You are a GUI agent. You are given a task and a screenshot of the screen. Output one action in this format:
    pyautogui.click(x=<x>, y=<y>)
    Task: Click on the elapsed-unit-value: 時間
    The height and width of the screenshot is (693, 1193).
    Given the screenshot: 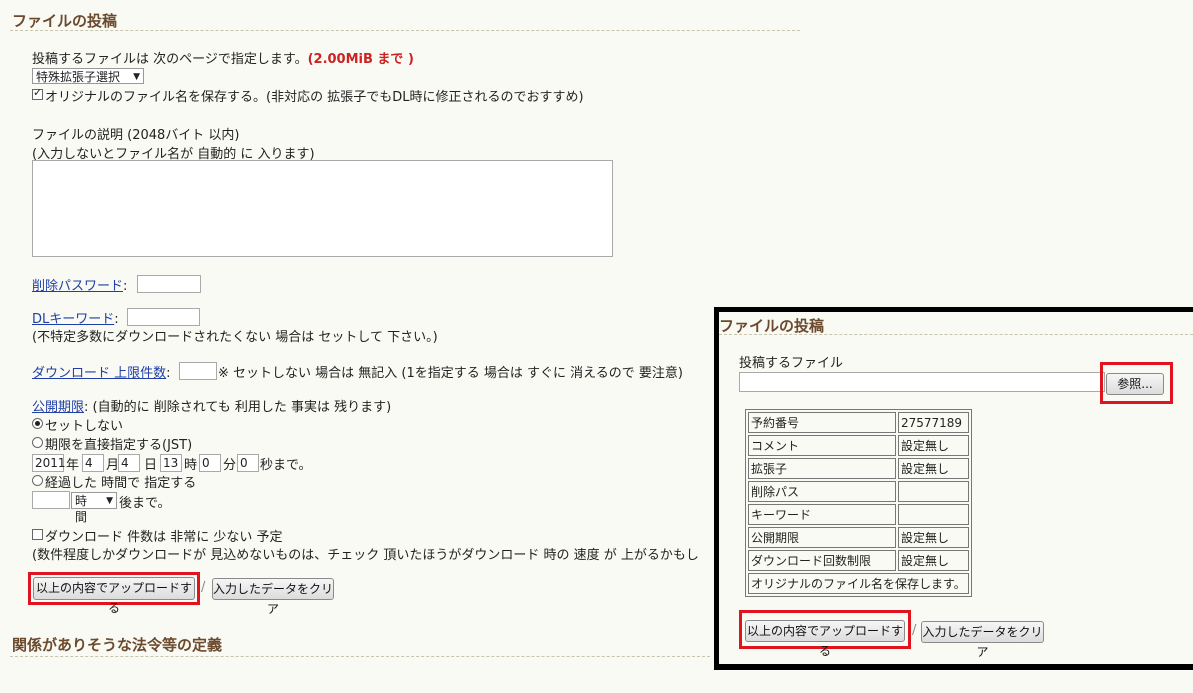 What is the action you would take?
    pyautogui.click(x=81, y=509)
    